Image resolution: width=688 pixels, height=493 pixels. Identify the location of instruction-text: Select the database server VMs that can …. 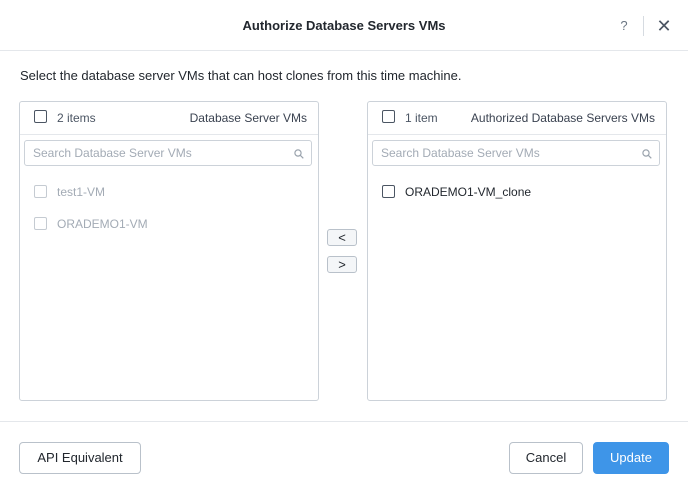
(241, 75).